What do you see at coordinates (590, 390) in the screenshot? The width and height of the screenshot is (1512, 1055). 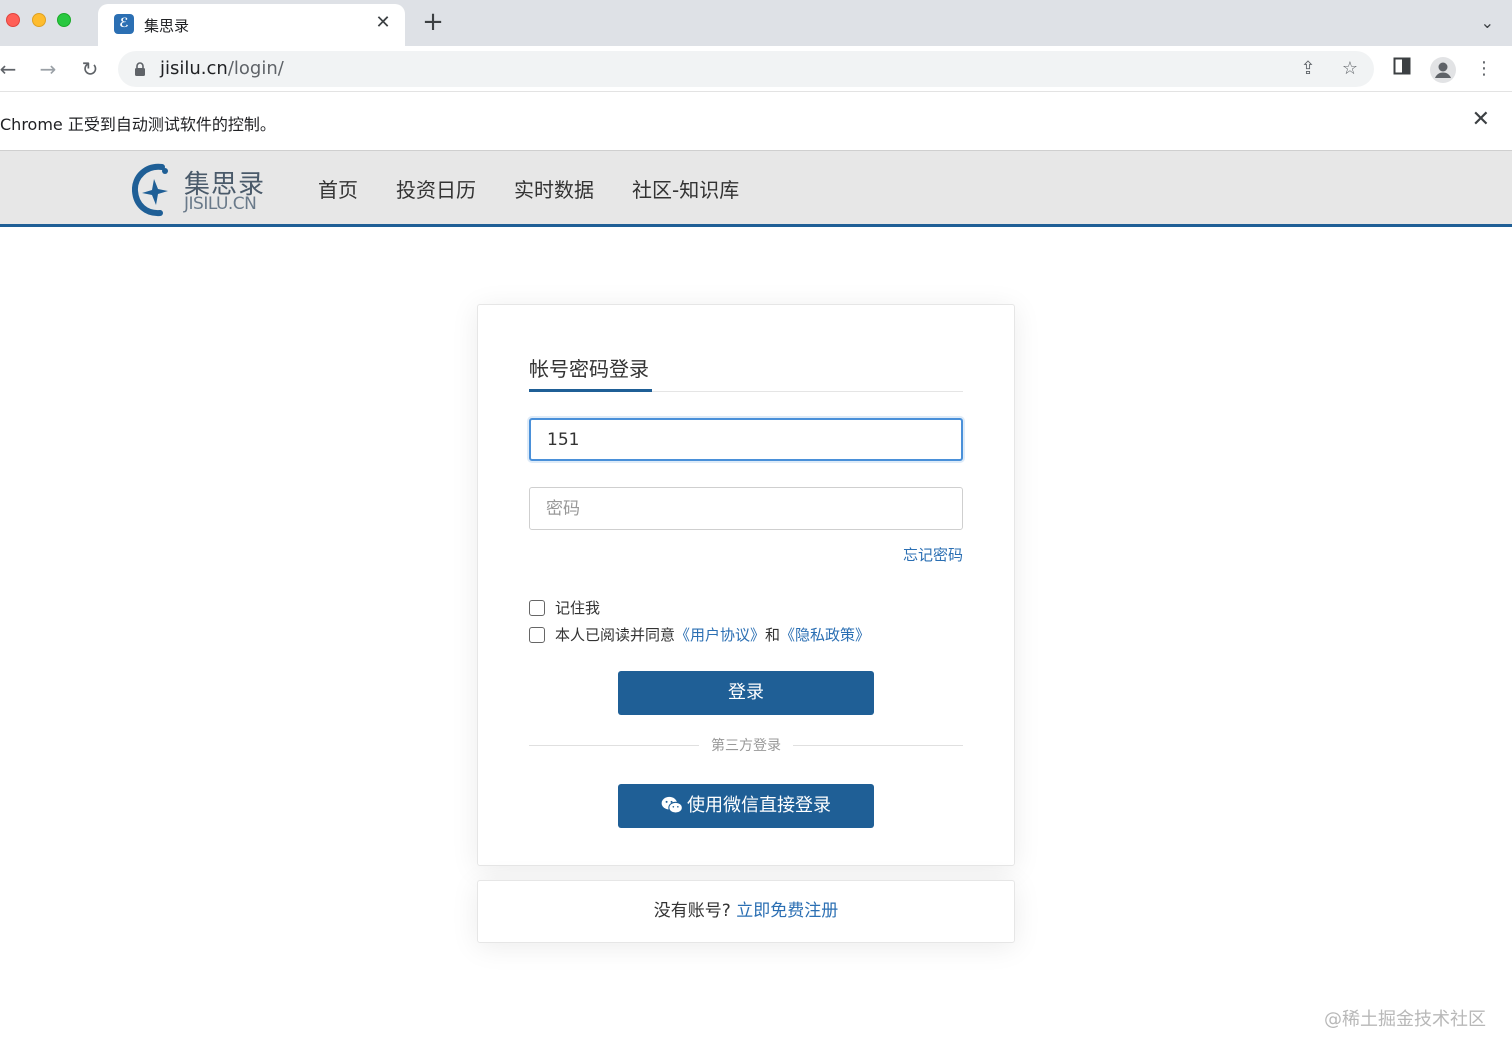 I see `active-tab-indicator` at bounding box center [590, 390].